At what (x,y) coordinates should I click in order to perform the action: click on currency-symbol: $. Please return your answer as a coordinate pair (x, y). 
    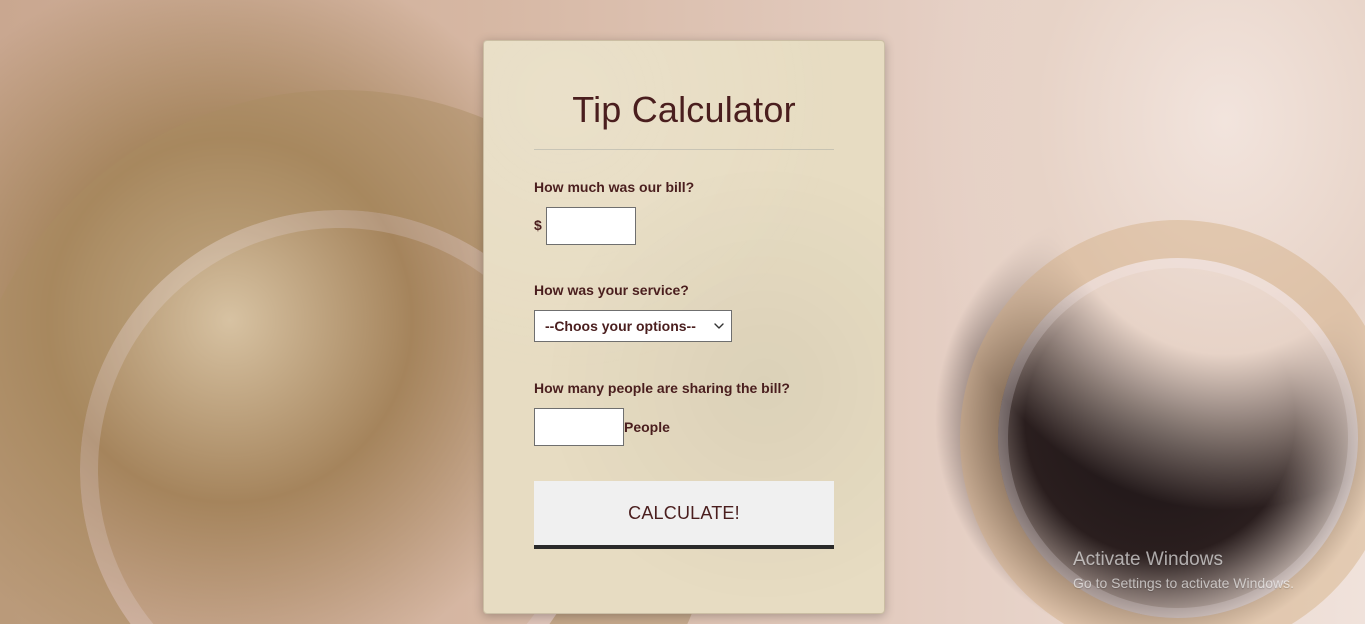
    Looking at the image, I should click on (538, 225).